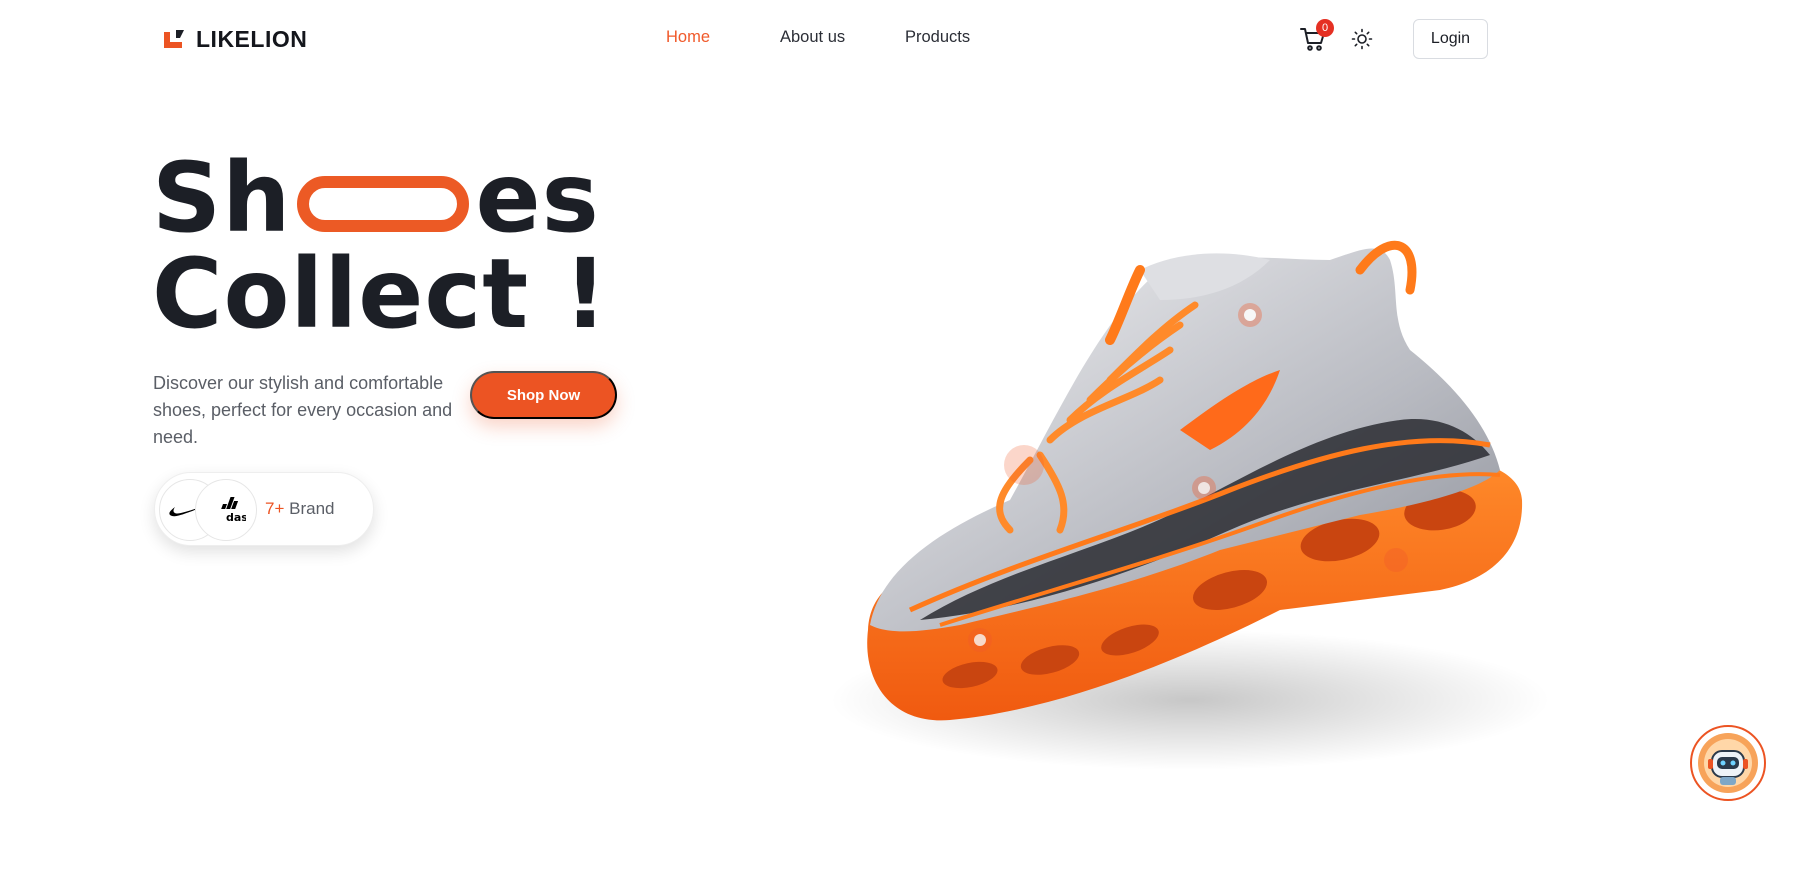 The height and width of the screenshot is (882, 1806). Describe the element at coordinates (312, 508) in the screenshot. I see `brand-label: Brand` at that location.